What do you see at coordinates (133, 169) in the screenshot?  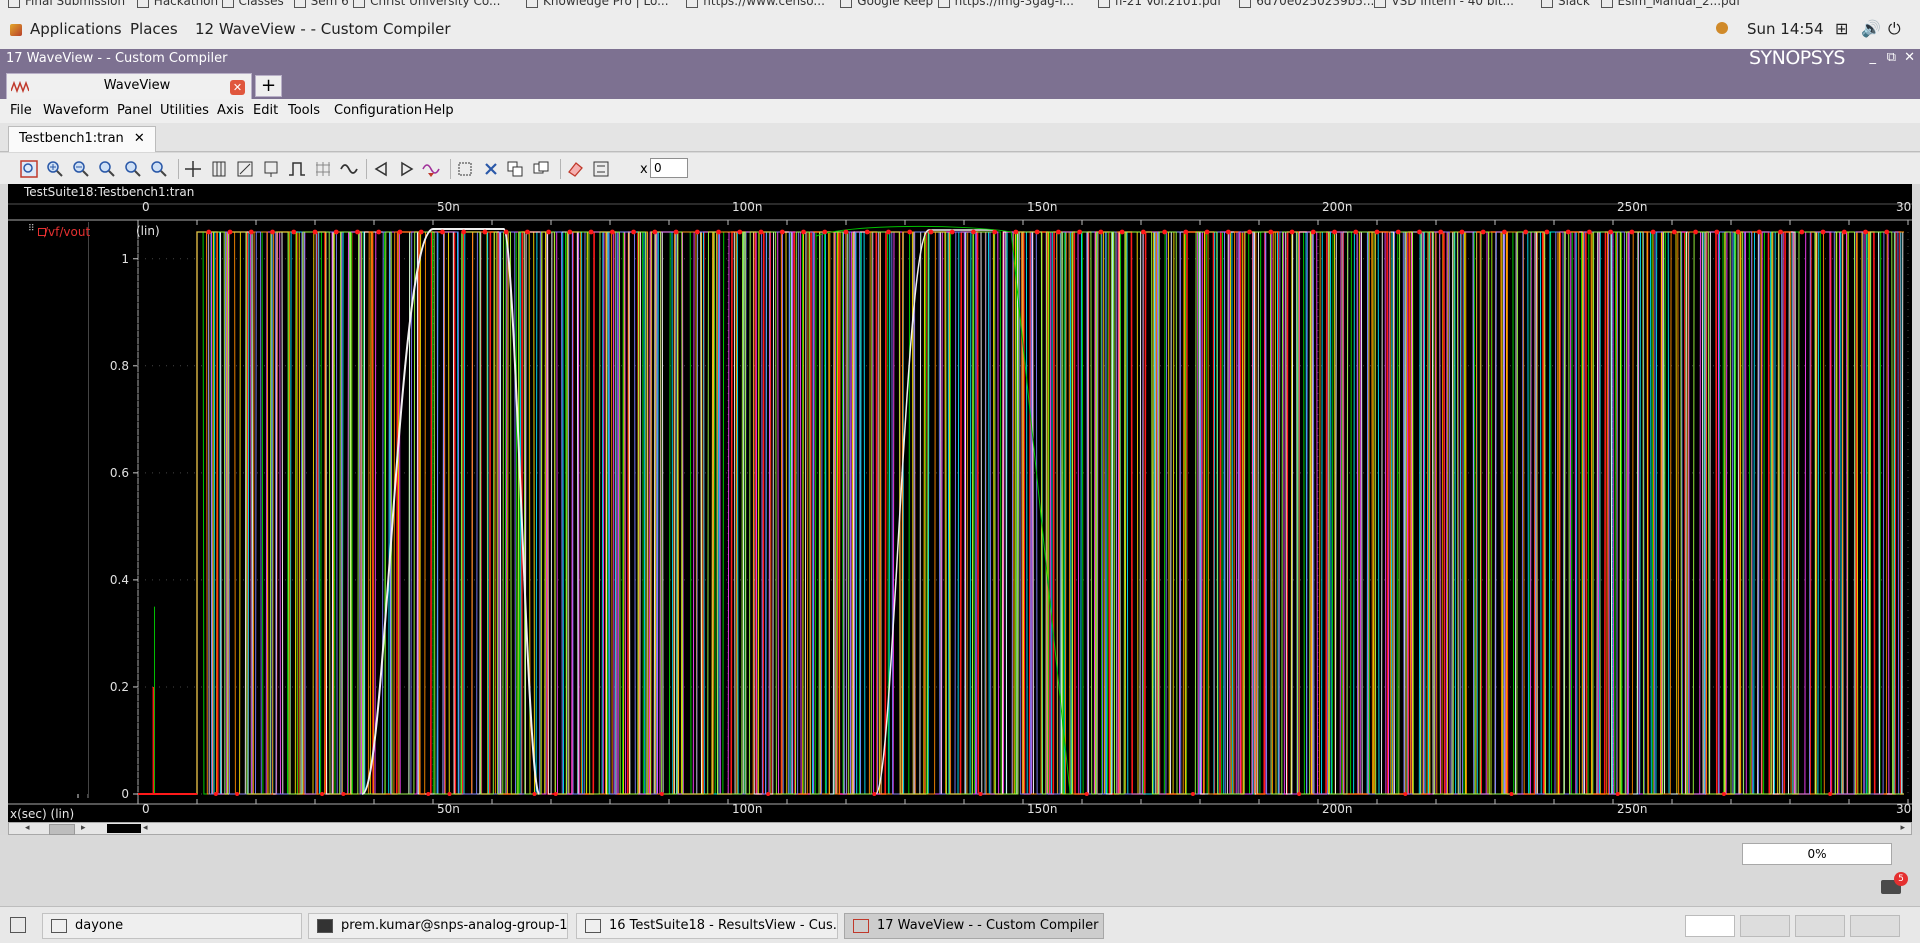 I see `zoom-y-icon` at bounding box center [133, 169].